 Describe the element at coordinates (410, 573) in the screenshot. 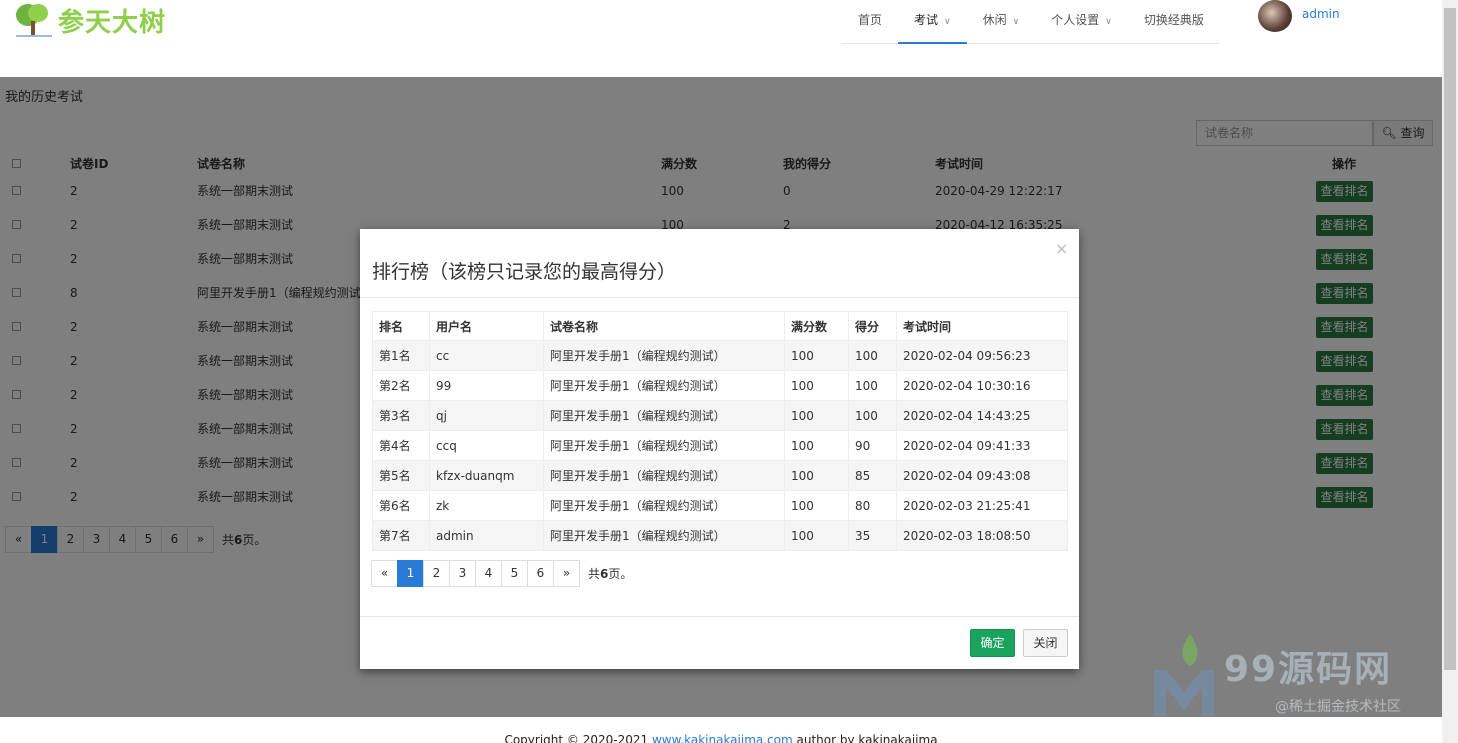

I see `pagination-page: 1` at that location.